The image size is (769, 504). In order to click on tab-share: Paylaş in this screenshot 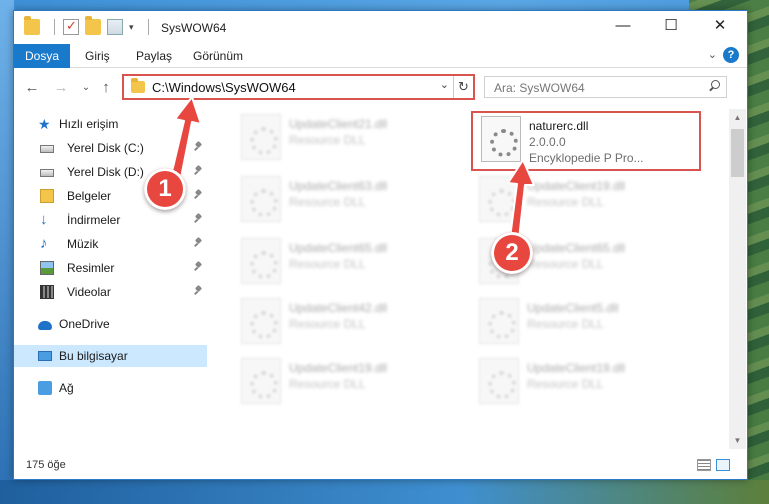, I will do `click(154, 56)`.